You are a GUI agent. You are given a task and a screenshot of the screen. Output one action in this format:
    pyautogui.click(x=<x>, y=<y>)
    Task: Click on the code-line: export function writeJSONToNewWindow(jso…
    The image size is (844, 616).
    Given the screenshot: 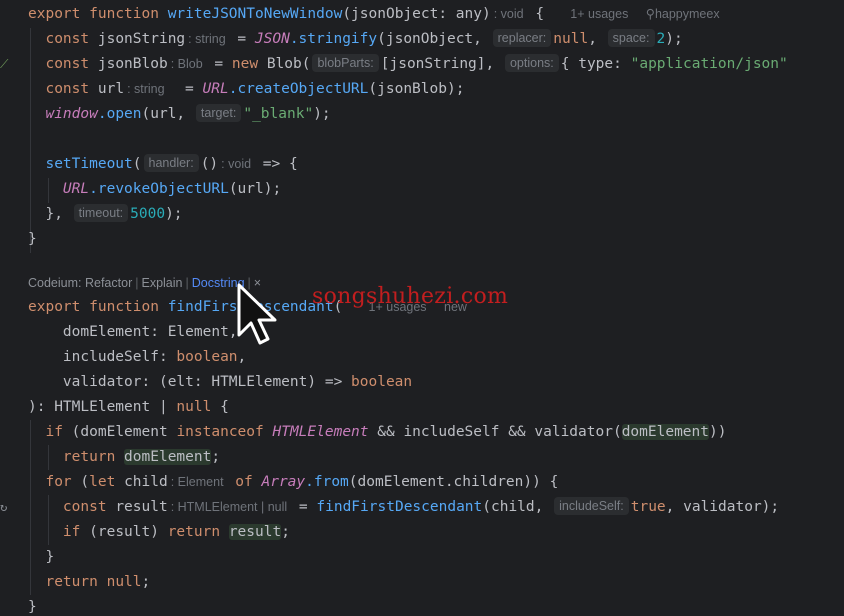 What is the action you would take?
    pyautogui.click(x=422, y=14)
    